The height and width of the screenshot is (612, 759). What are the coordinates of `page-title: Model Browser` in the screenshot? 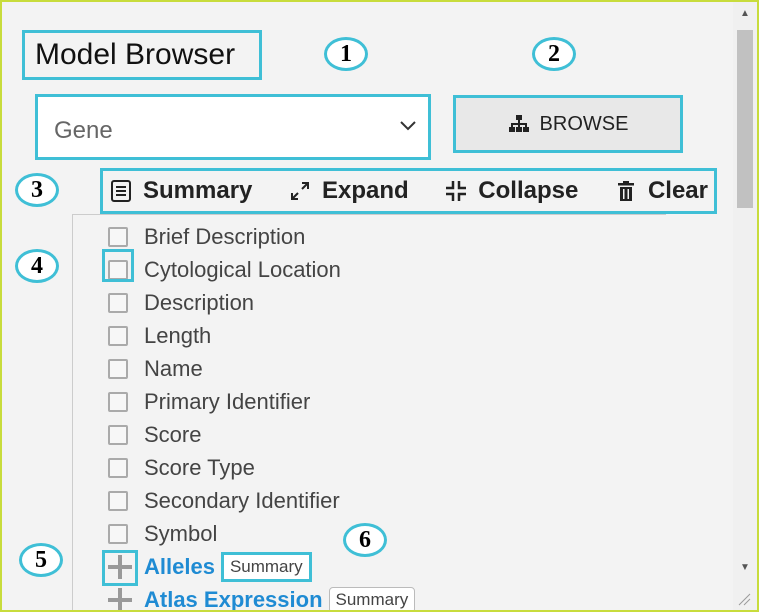 It's located at (142, 55).